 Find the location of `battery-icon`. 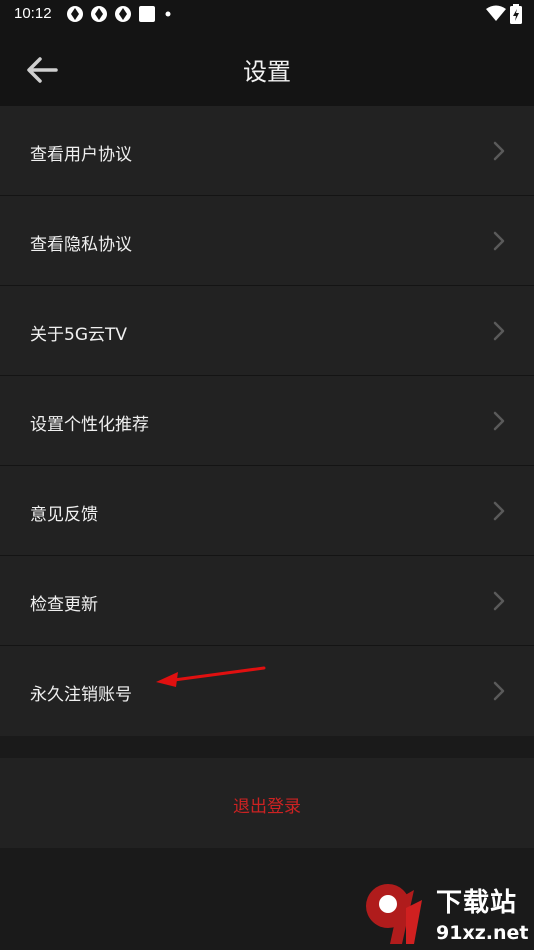

battery-icon is located at coordinates (516, 14).